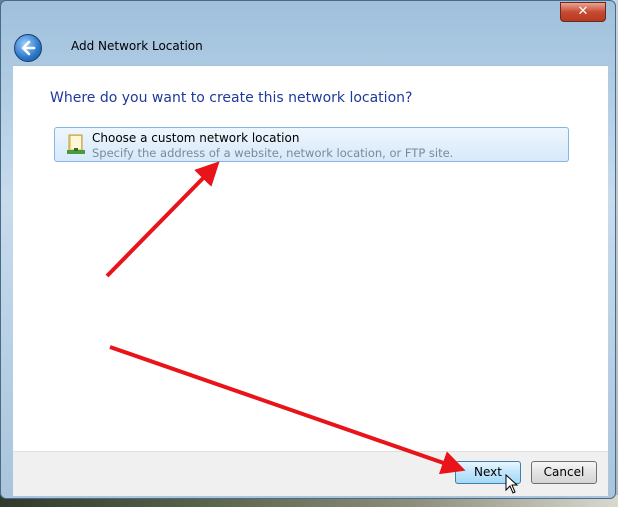  Describe the element at coordinates (162, 219) in the screenshot. I see `arrow-to-option` at that location.